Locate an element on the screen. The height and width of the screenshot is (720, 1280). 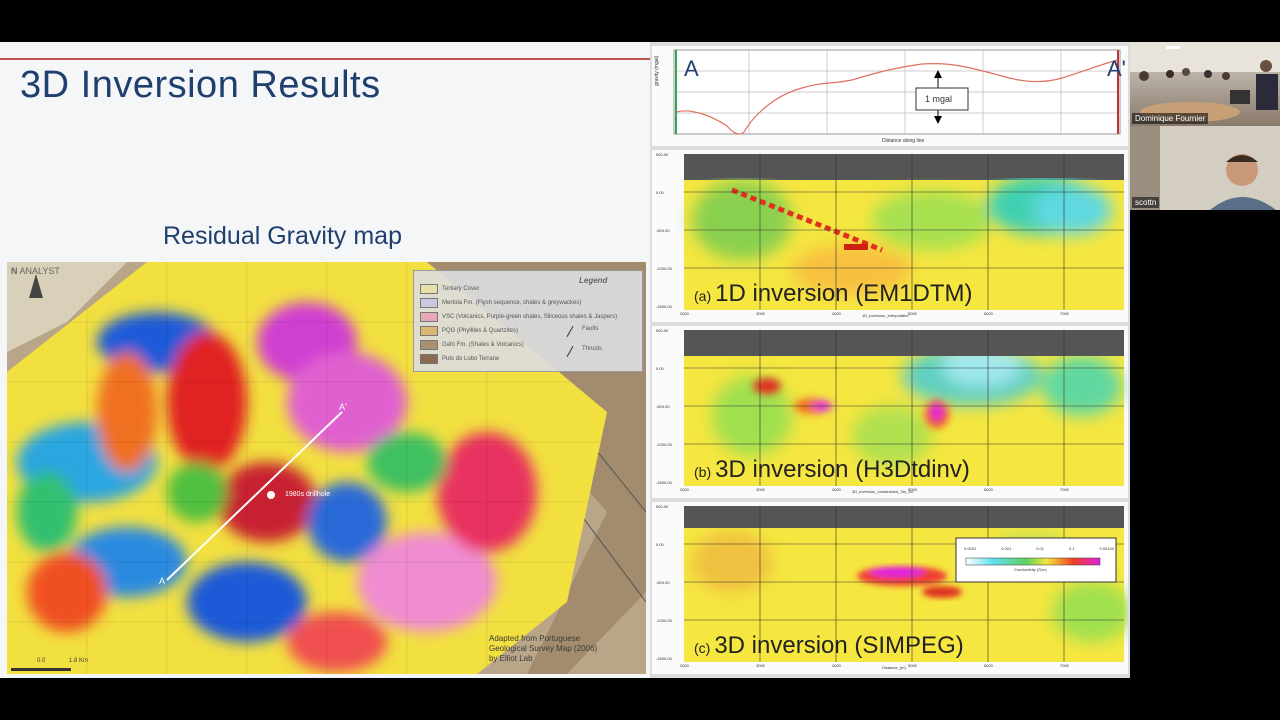
legend-symbol-faults: Faults is located at coordinates (590, 329).